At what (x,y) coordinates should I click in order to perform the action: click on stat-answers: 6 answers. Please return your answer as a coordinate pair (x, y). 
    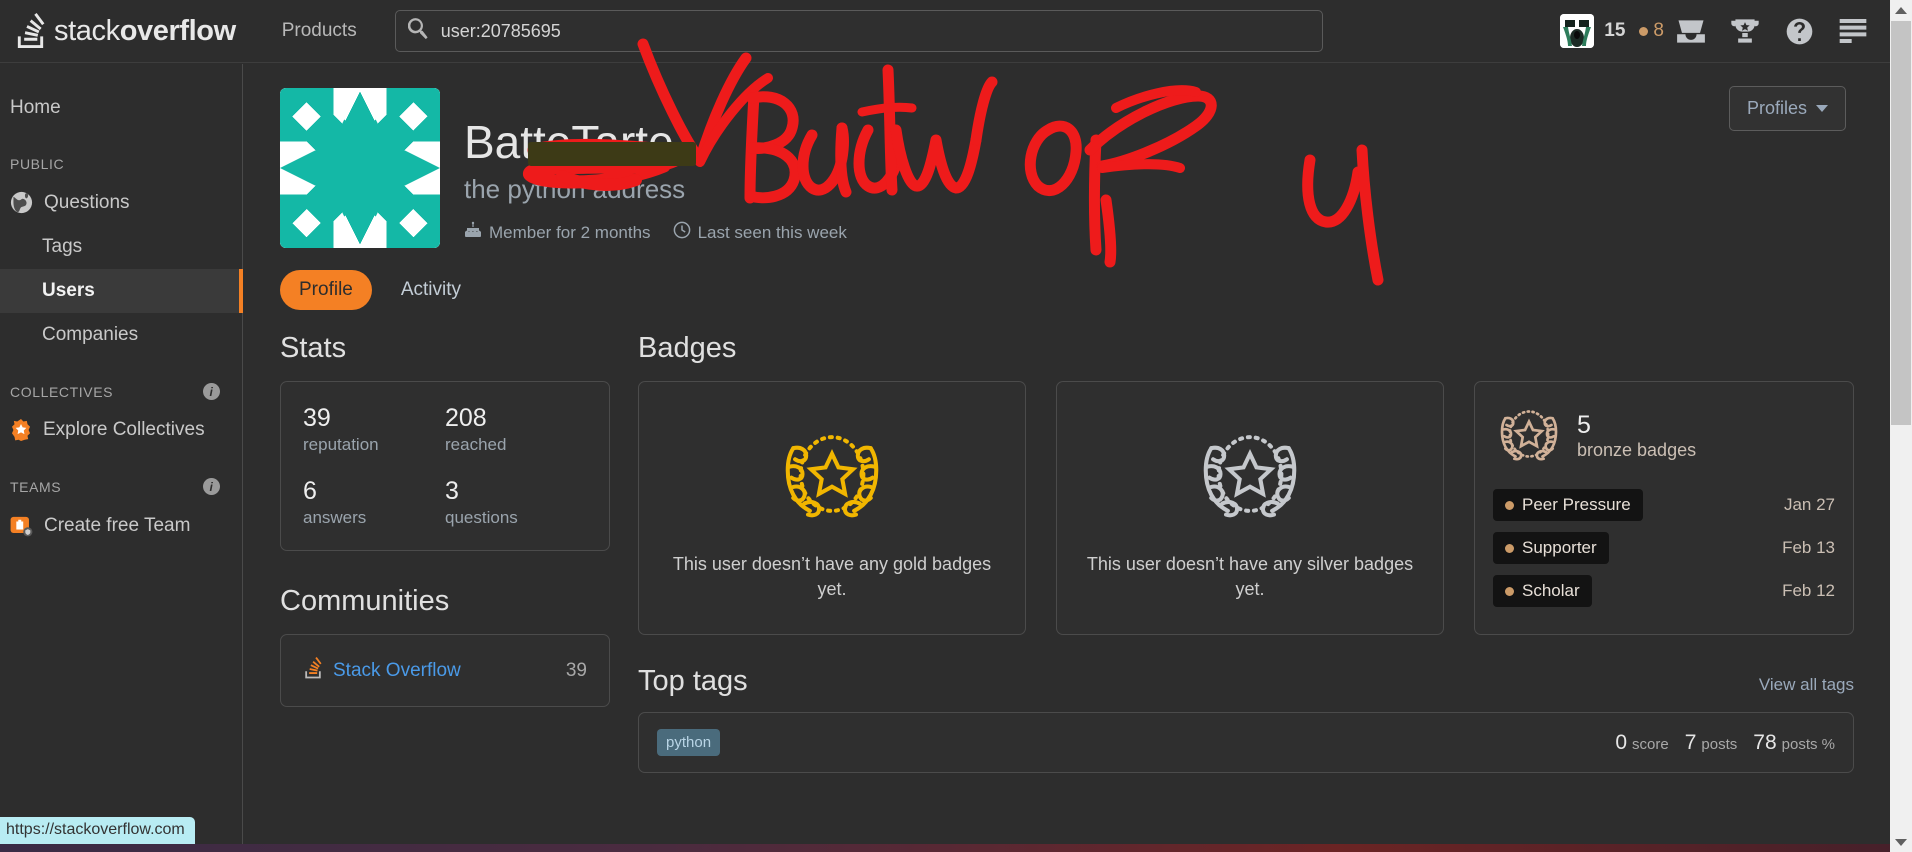
    Looking at the image, I should click on (374, 502).